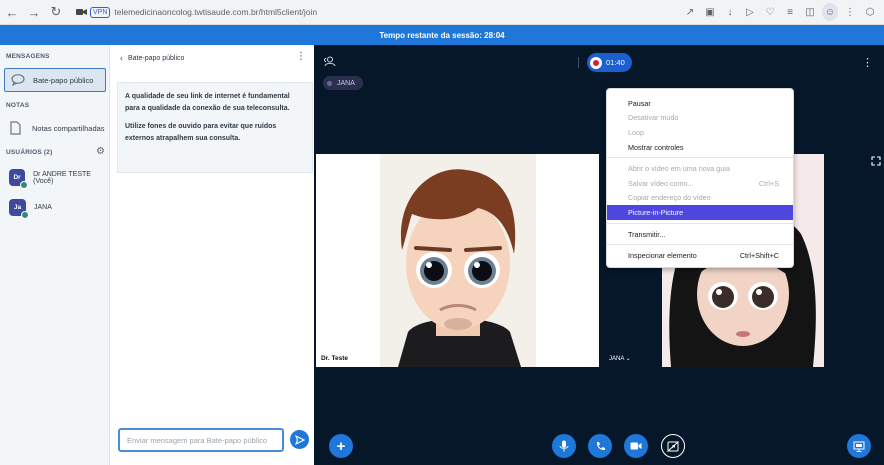 This screenshot has width=884, height=465. What do you see at coordinates (850, 12) in the screenshot?
I see `menu-icon: ⋮` at bounding box center [850, 12].